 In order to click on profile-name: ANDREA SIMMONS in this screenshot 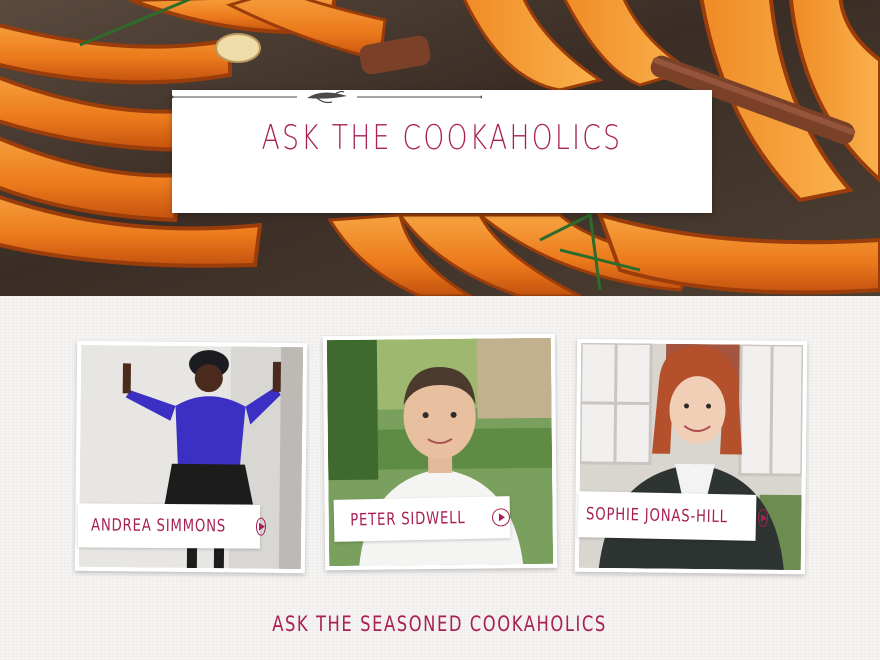, I will do `click(159, 526)`.